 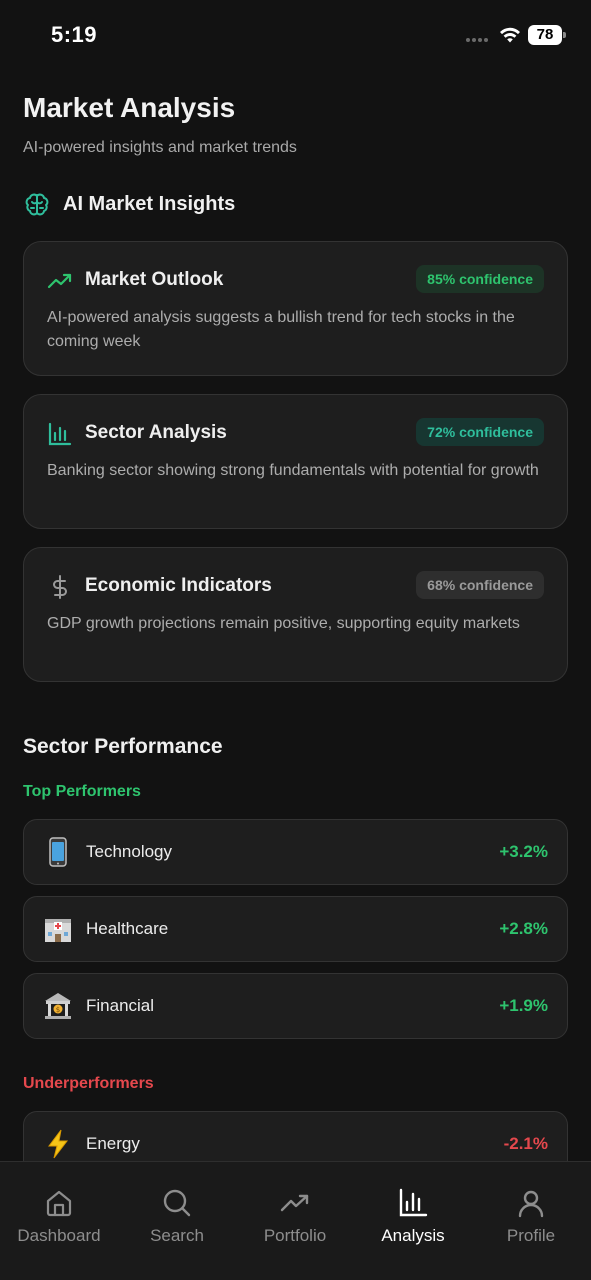 I want to click on tab-portfolio: Portfolio, so click(x=295, y=1221).